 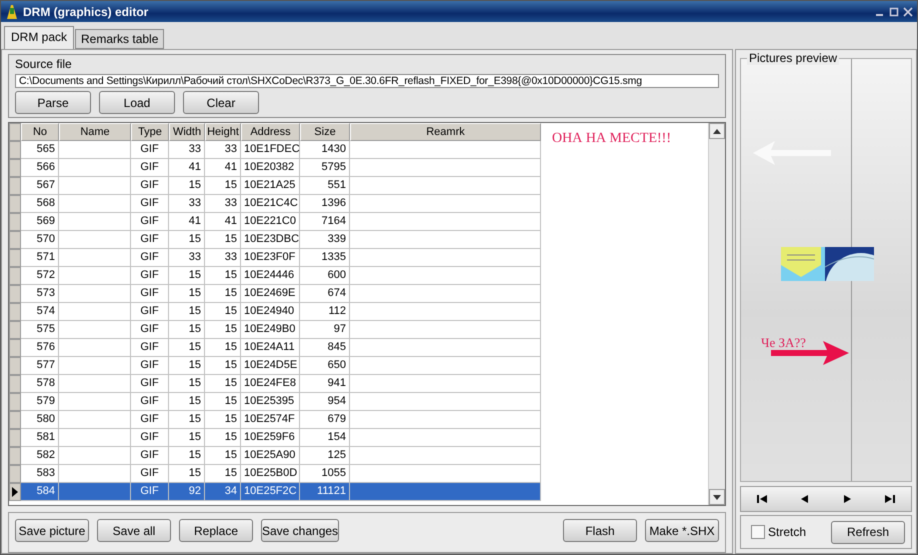 I want to click on action-button: Load, so click(x=137, y=102).